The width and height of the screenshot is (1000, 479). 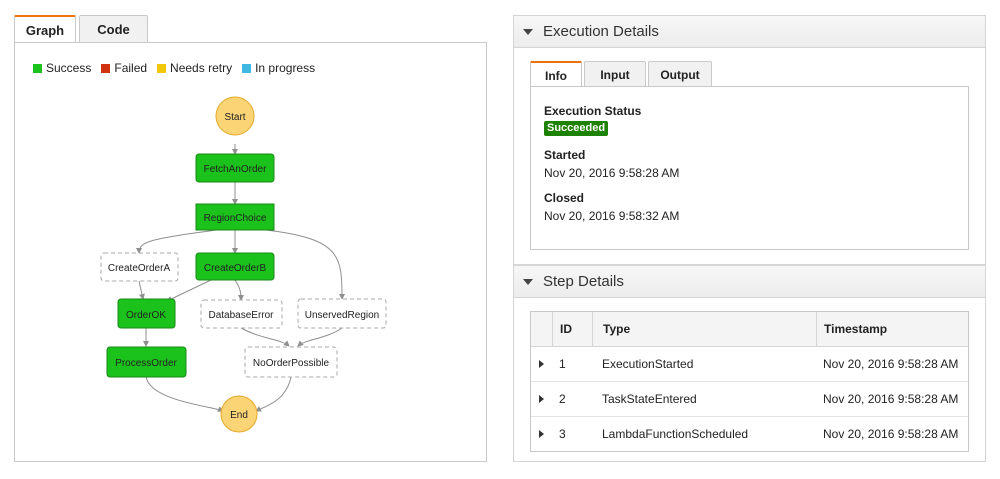 What do you see at coordinates (320, 337) in the screenshot?
I see `edge-unserved-noorder` at bounding box center [320, 337].